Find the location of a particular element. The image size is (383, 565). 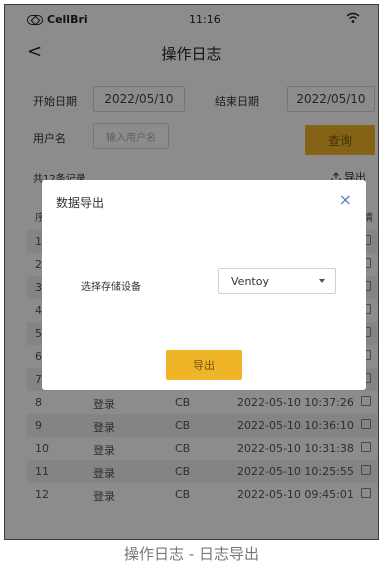

chevron-down-icon is located at coordinates (322, 281).